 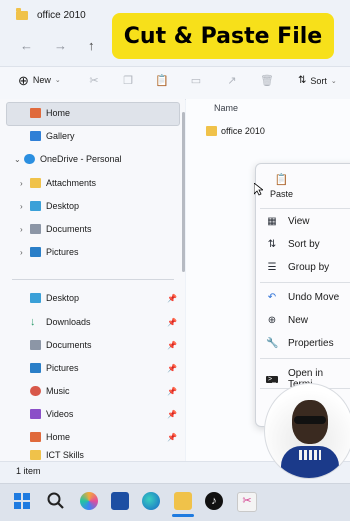 What do you see at coordinates (183, 501) in the screenshot?
I see `file-explorer-icon` at bounding box center [183, 501].